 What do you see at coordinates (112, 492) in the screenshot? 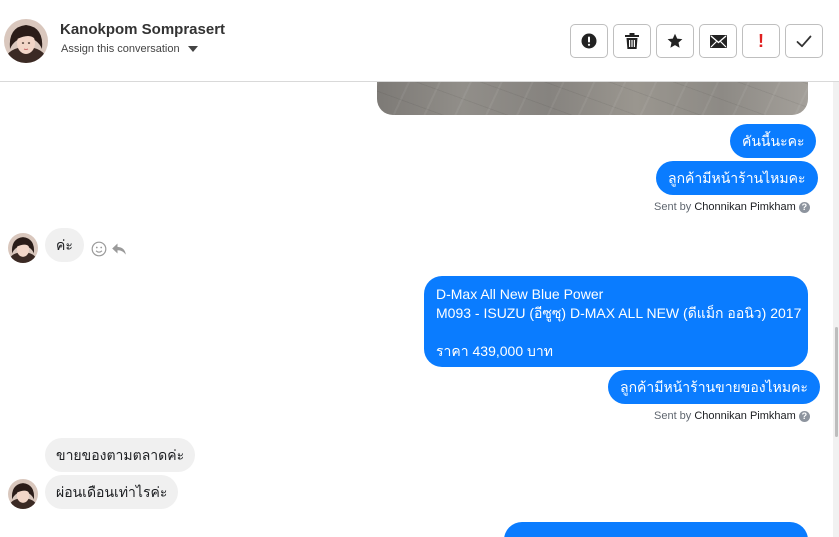
I see `incoming-message: ผ่อนเดือนเท่าไรค่ะ` at bounding box center [112, 492].